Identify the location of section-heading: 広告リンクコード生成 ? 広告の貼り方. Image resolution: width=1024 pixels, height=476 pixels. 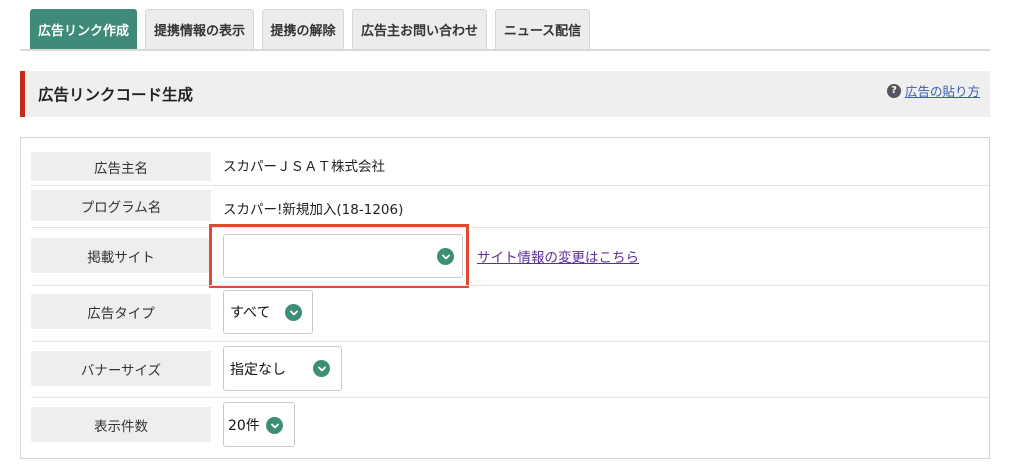
(505, 94).